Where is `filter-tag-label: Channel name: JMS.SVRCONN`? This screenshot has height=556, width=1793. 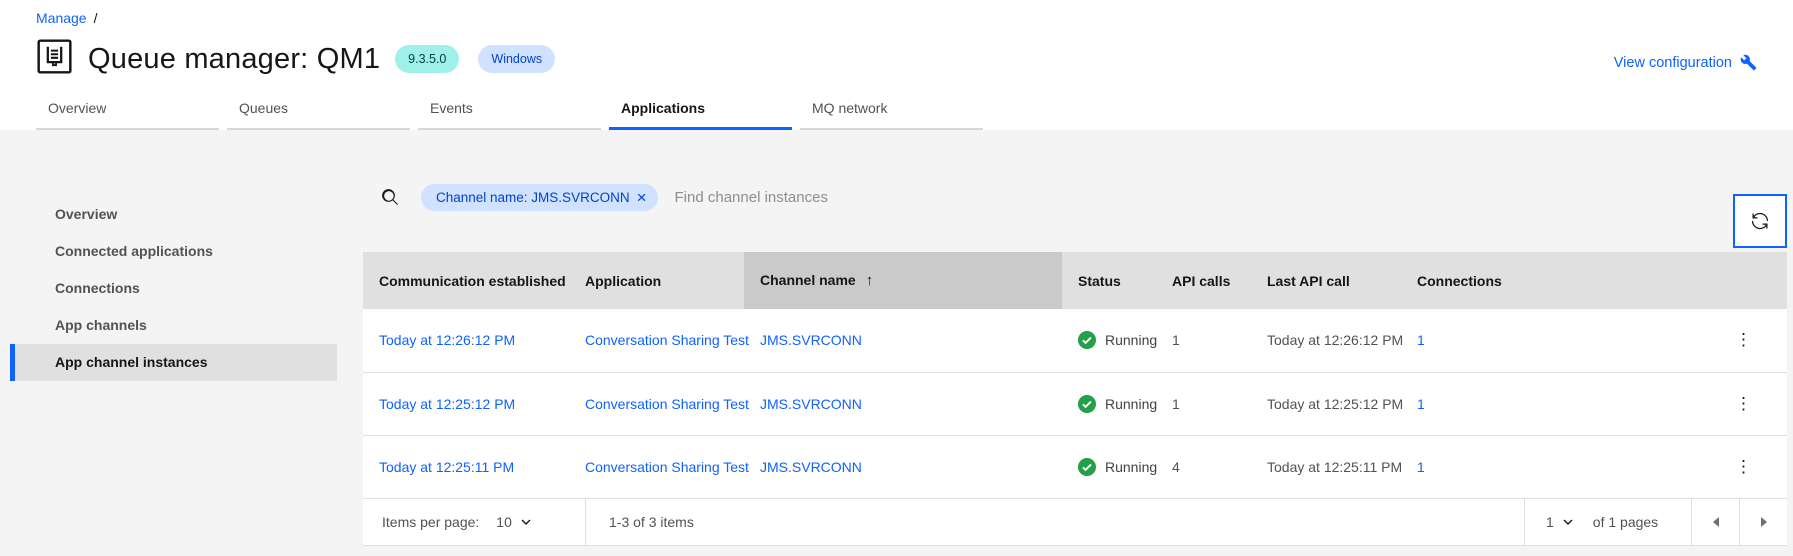 filter-tag-label: Channel name: JMS.SVRCONN is located at coordinates (533, 197).